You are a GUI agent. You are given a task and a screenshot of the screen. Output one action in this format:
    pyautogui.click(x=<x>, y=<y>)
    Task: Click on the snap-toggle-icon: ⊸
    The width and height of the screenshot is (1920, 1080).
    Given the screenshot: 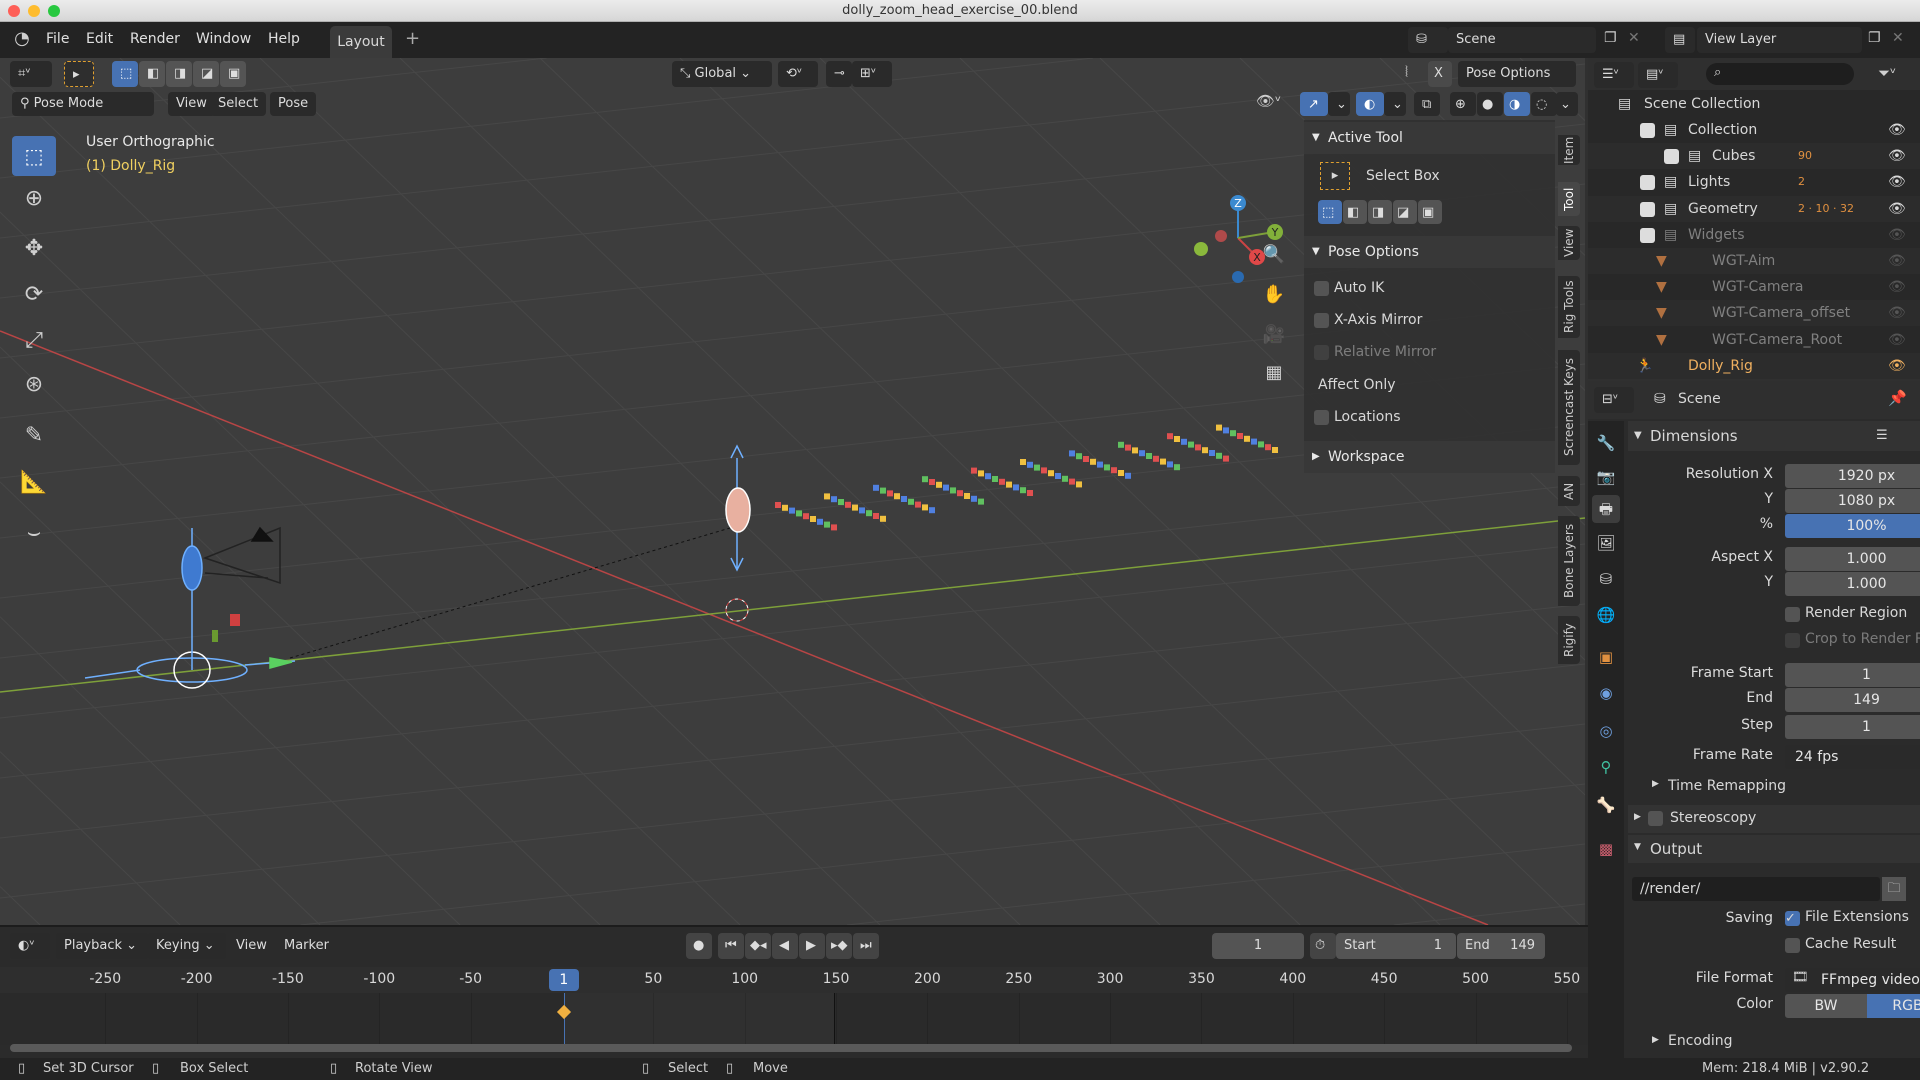 What is the action you would take?
    pyautogui.click(x=839, y=74)
    